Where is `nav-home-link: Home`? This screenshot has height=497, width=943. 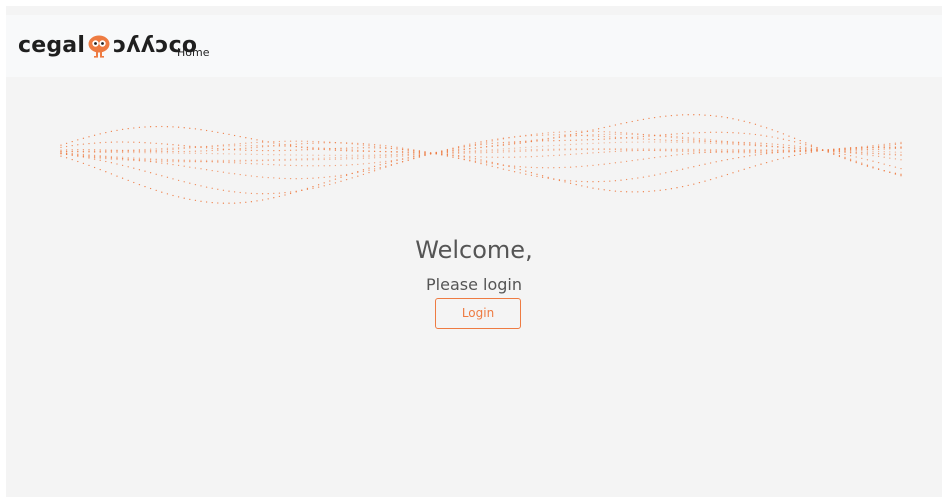
nav-home-link: Home is located at coordinates (193, 53).